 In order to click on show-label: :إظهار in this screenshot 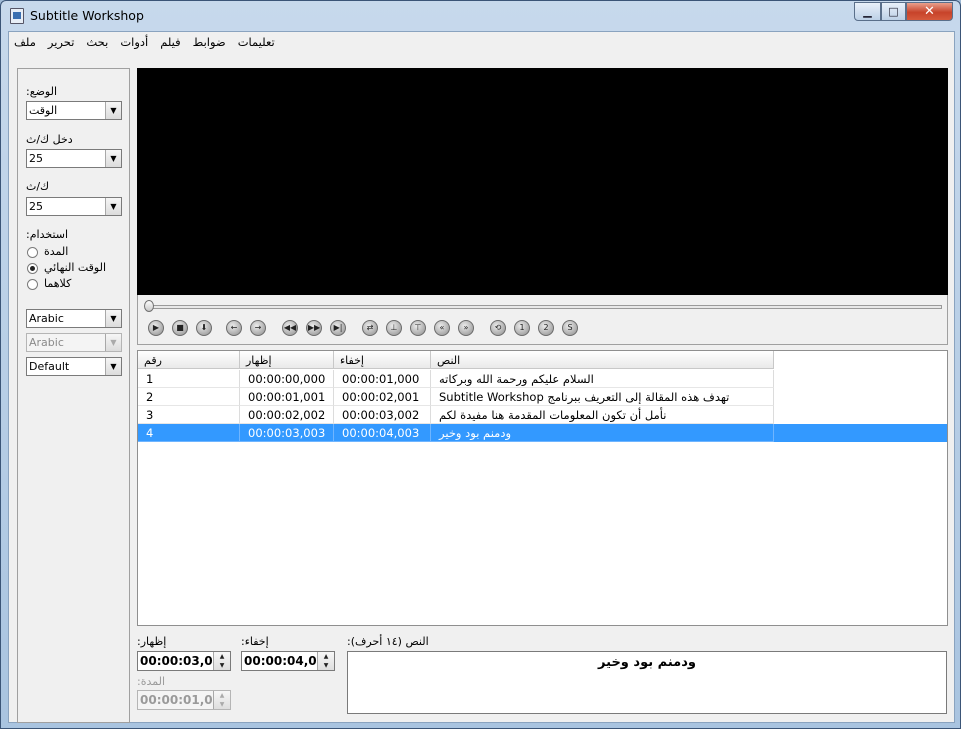, I will do `click(152, 641)`.